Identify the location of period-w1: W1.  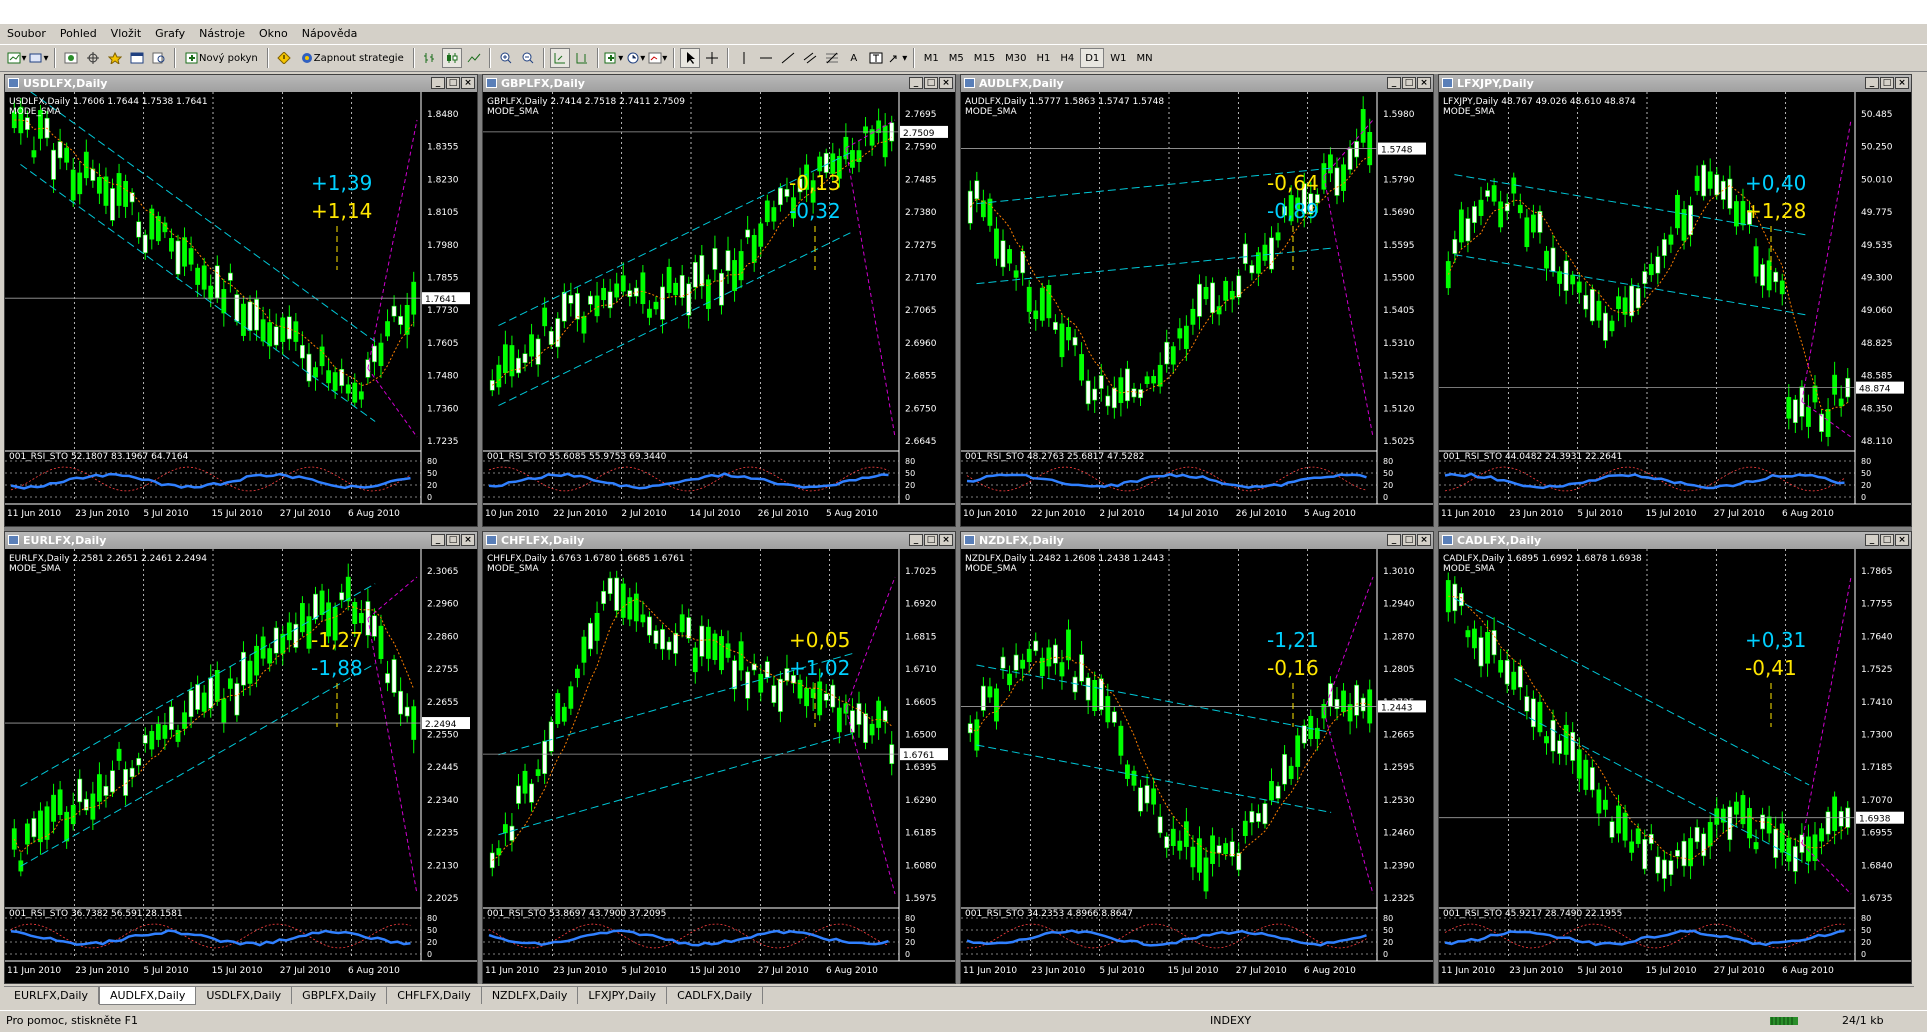
(1118, 58).